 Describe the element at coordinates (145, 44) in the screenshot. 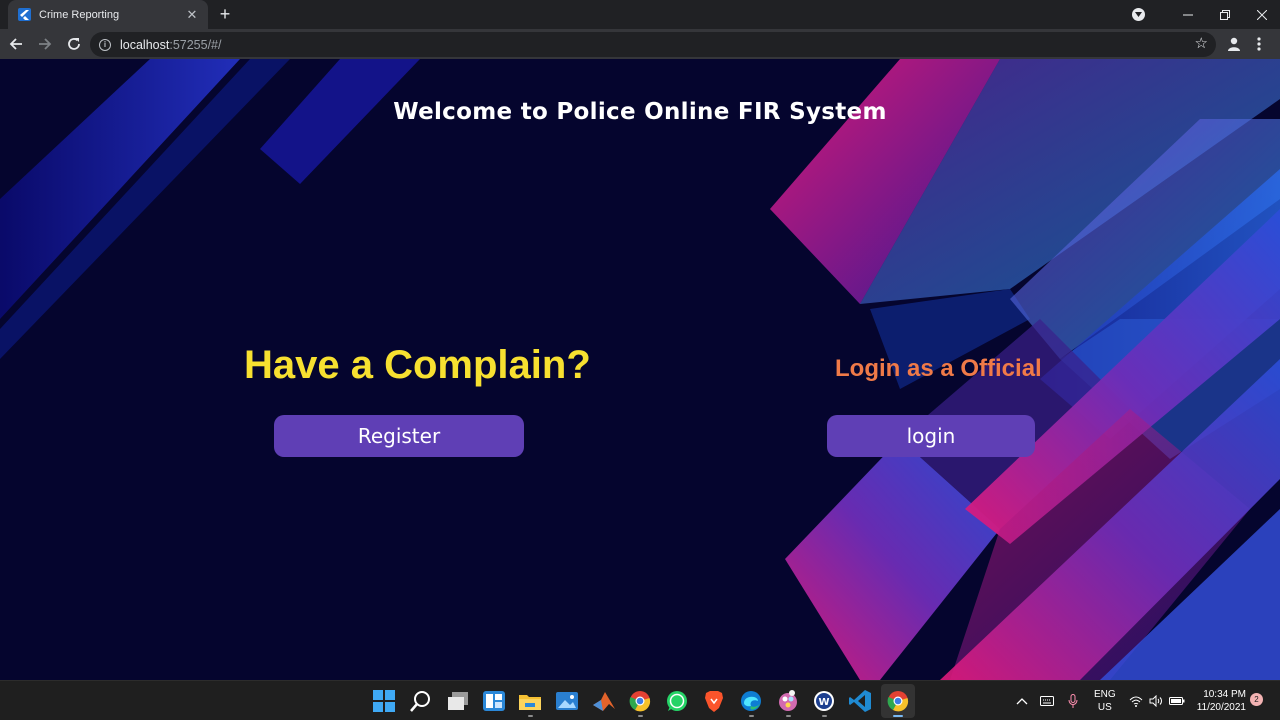

I see `url-host: localhost` at that location.